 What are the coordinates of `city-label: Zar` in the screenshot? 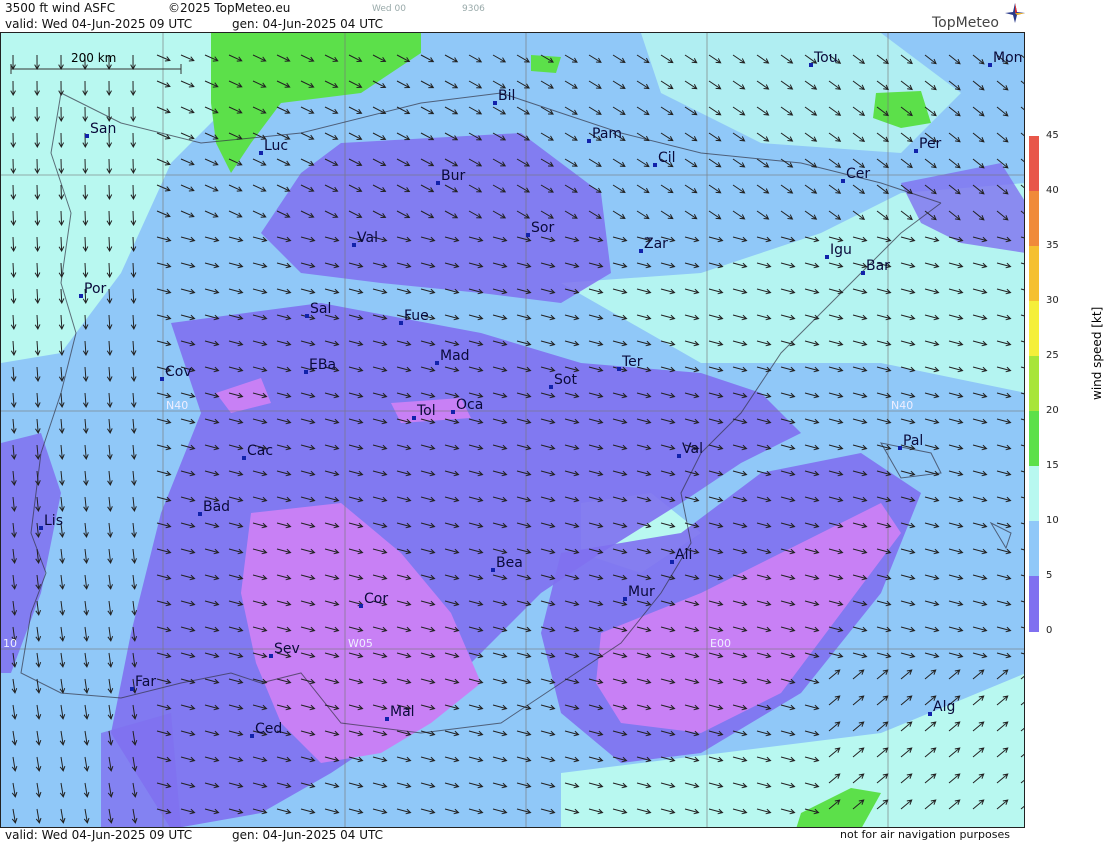 It's located at (656, 244).